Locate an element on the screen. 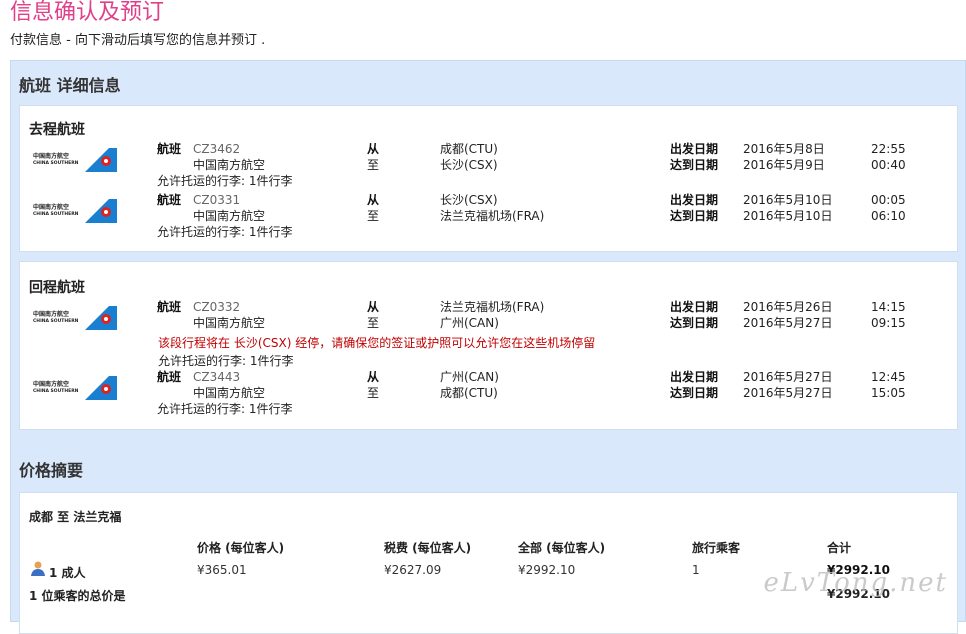  flight-number: CZ0332 is located at coordinates (217, 307).